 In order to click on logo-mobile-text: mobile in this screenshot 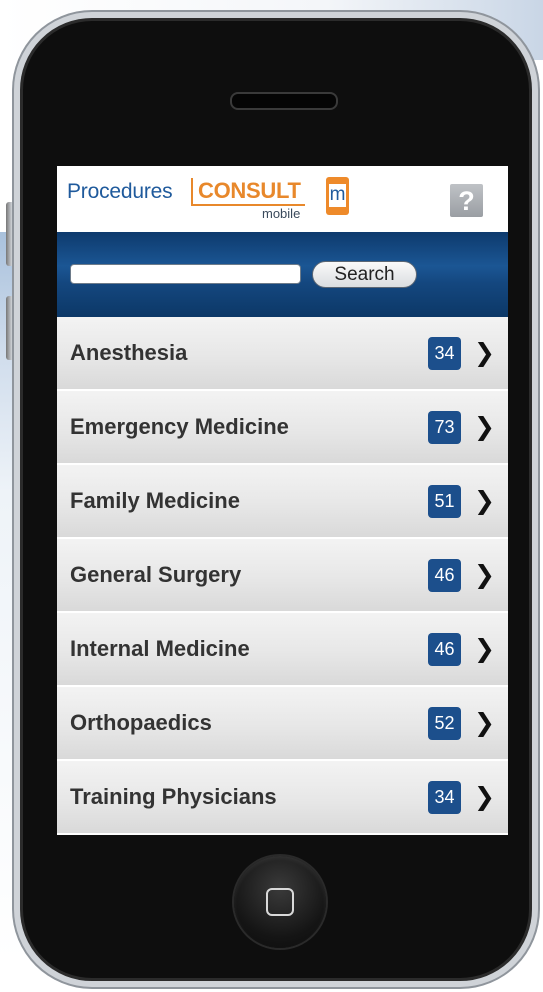, I will do `click(281, 213)`.